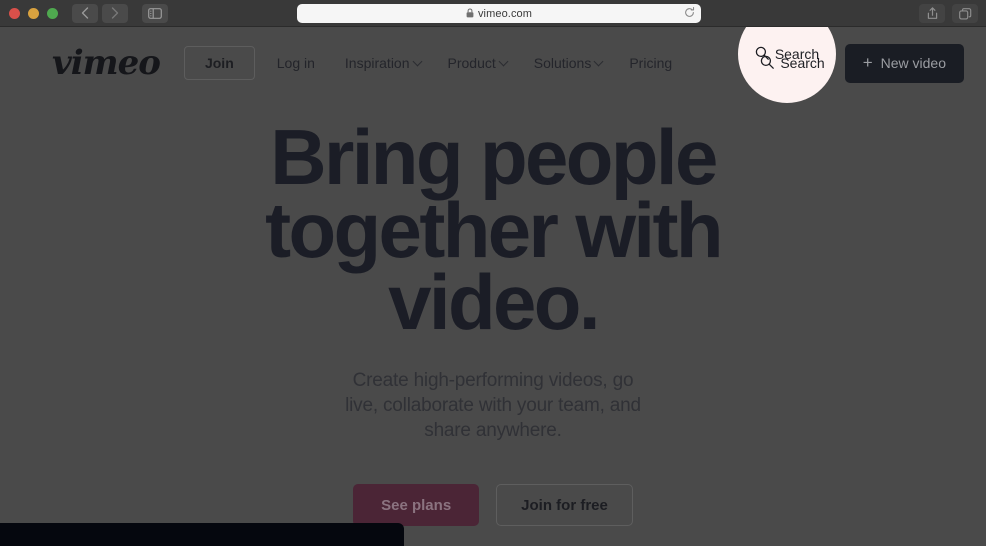 This screenshot has width=986, height=546. What do you see at coordinates (562, 63) in the screenshot?
I see `nav-label: Solutions` at bounding box center [562, 63].